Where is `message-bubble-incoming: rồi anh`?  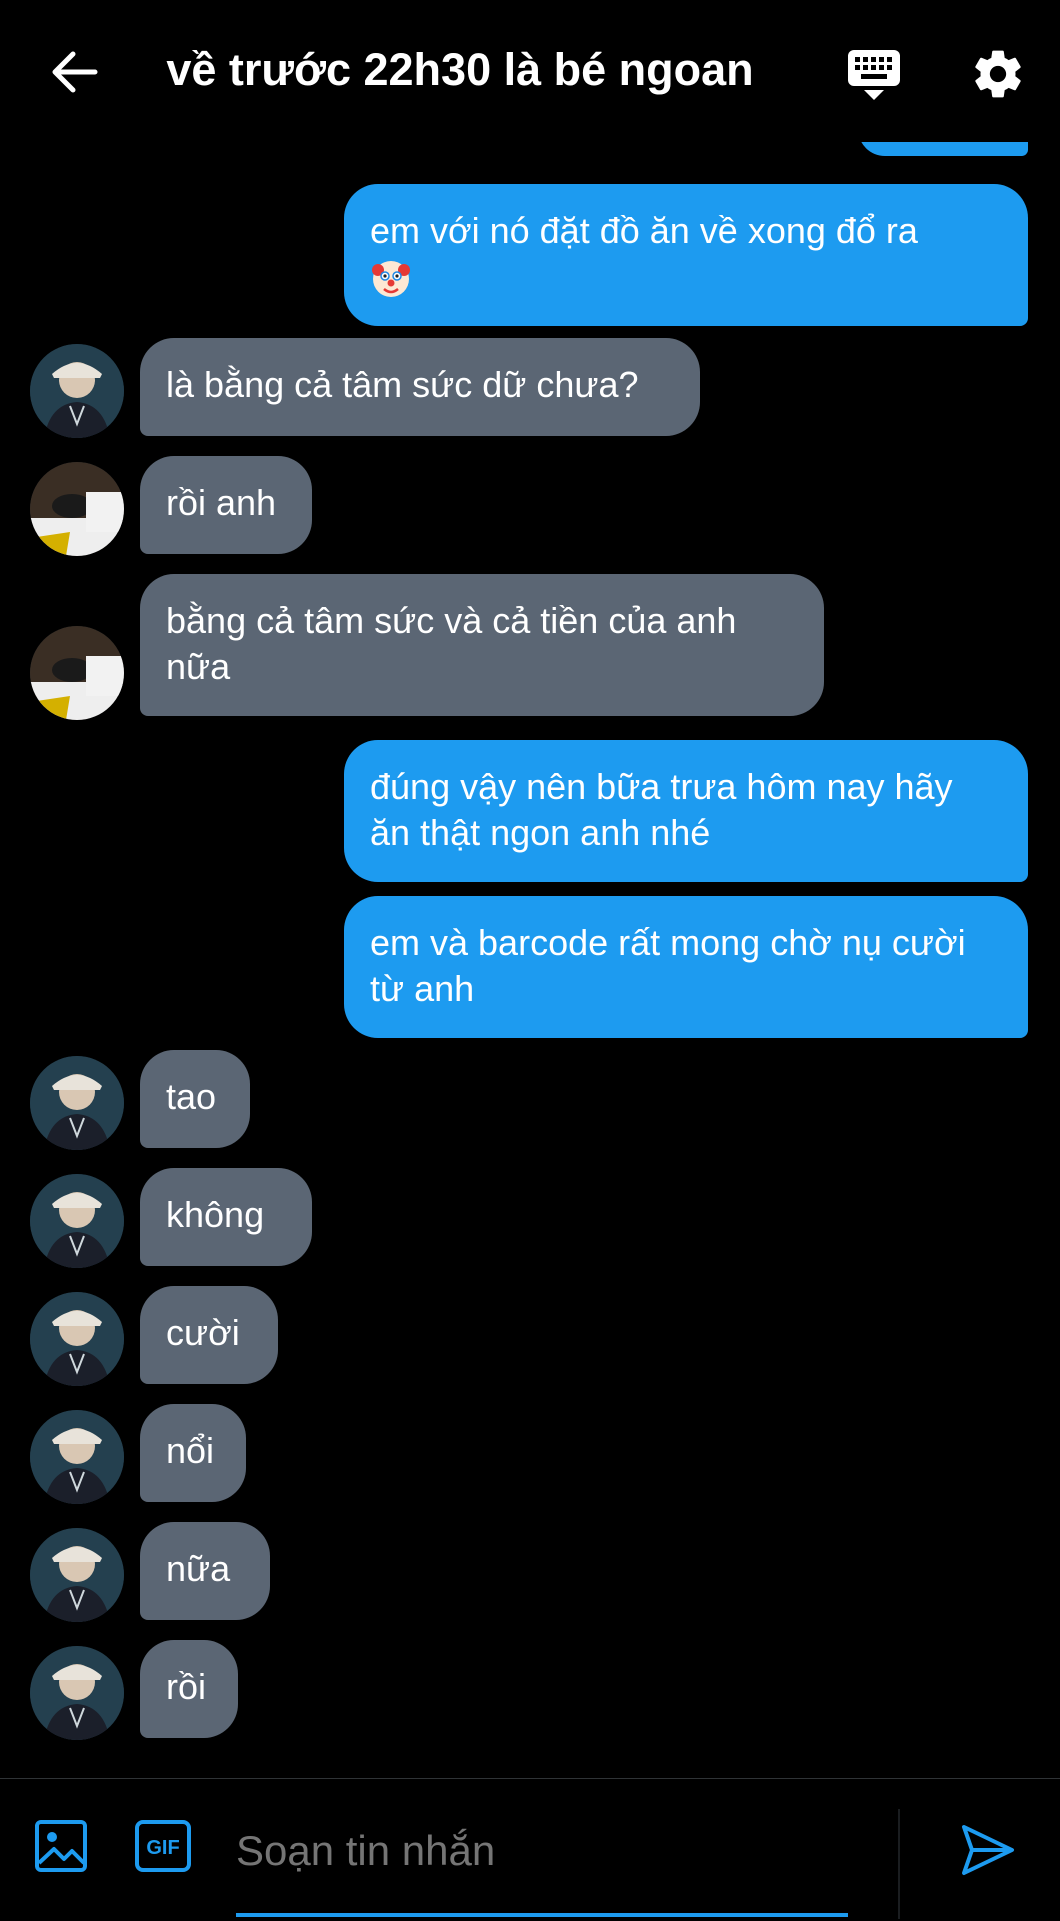 message-bubble-incoming: rồi anh is located at coordinates (226, 505).